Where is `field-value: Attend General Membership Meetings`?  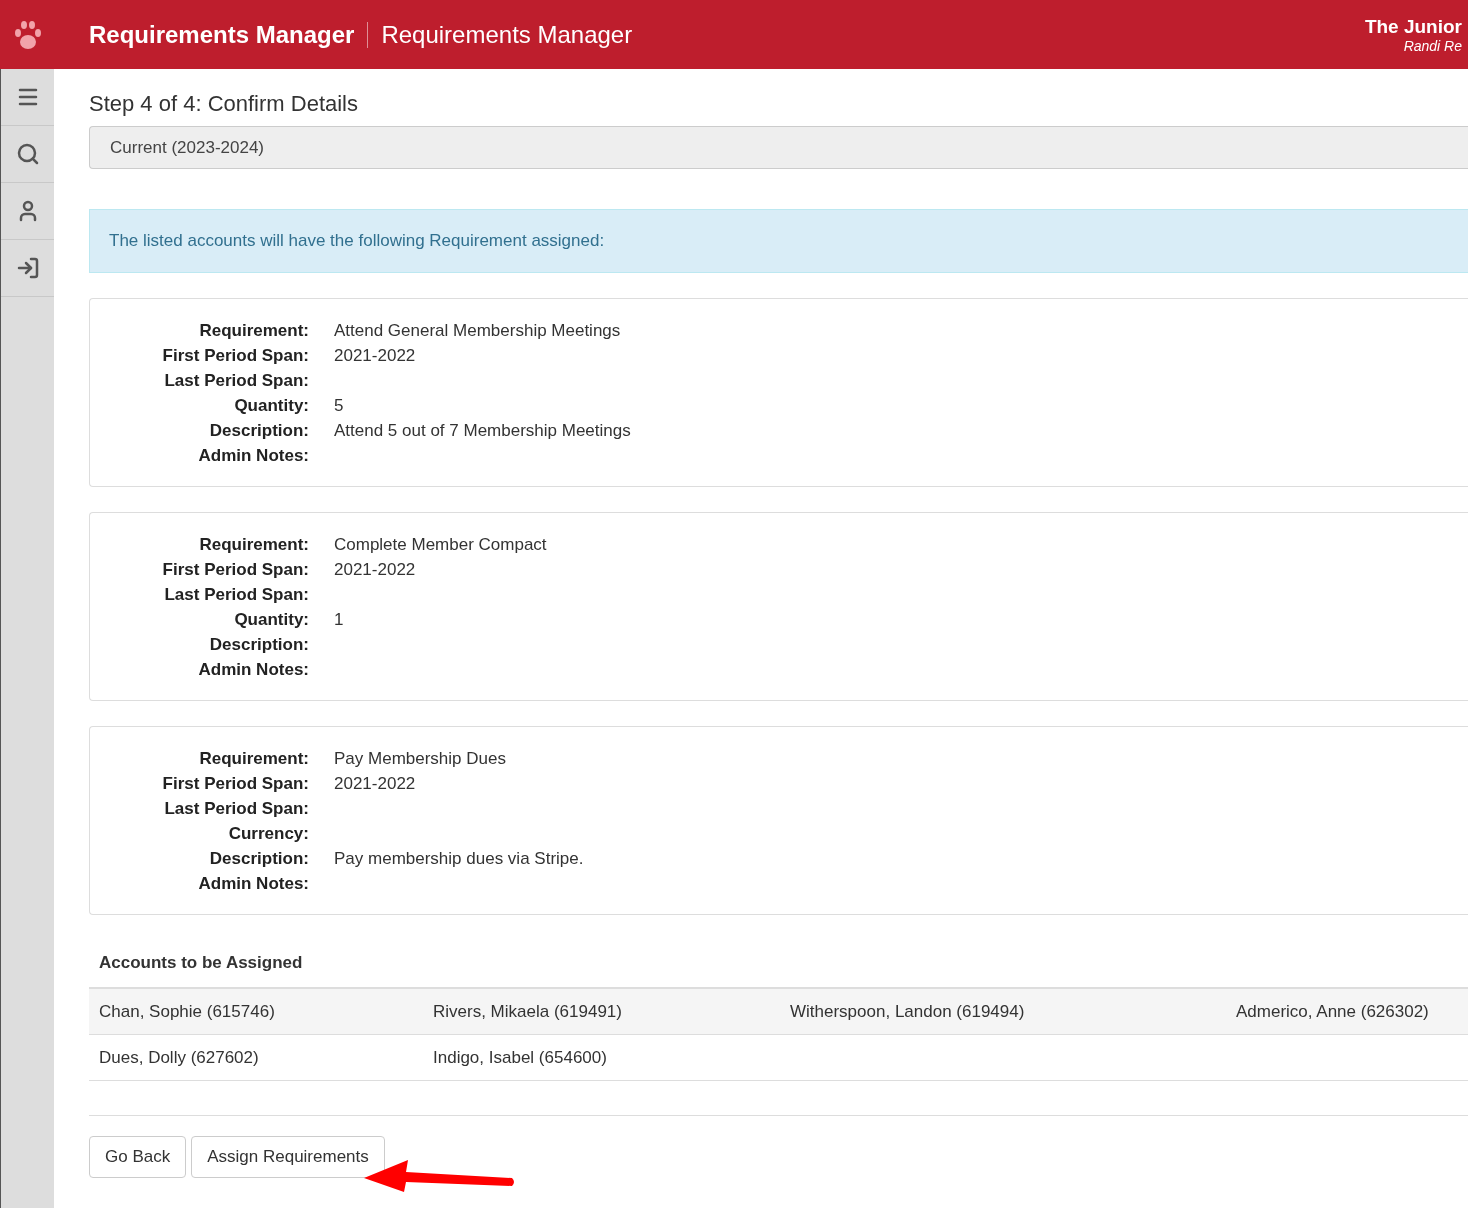
field-value: Attend General Membership Meetings is located at coordinates (478, 331).